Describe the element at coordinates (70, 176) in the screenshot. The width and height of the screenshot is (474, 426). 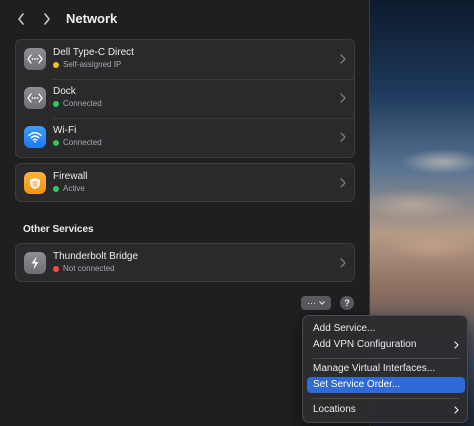
I see `firewall-name: Firewall` at that location.